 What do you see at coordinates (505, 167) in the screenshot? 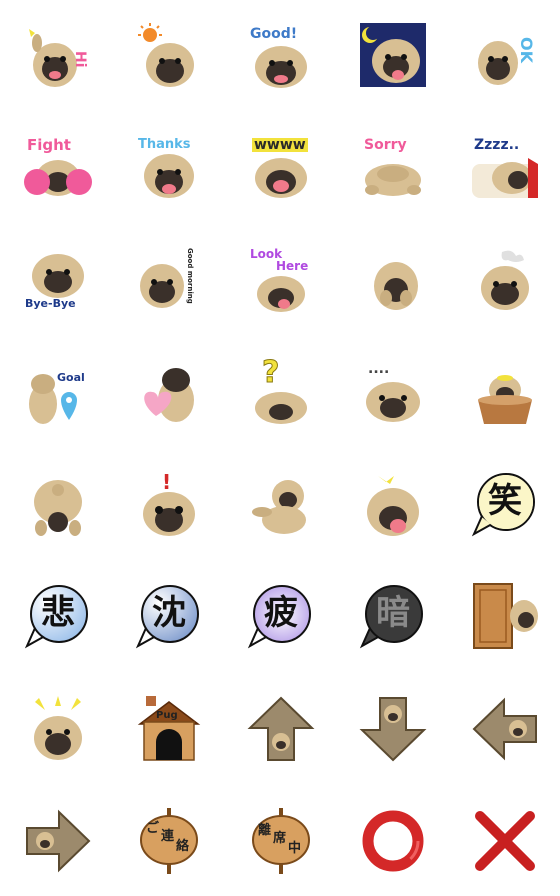
I see `sticker-sleep: Zzzz..` at bounding box center [505, 167].